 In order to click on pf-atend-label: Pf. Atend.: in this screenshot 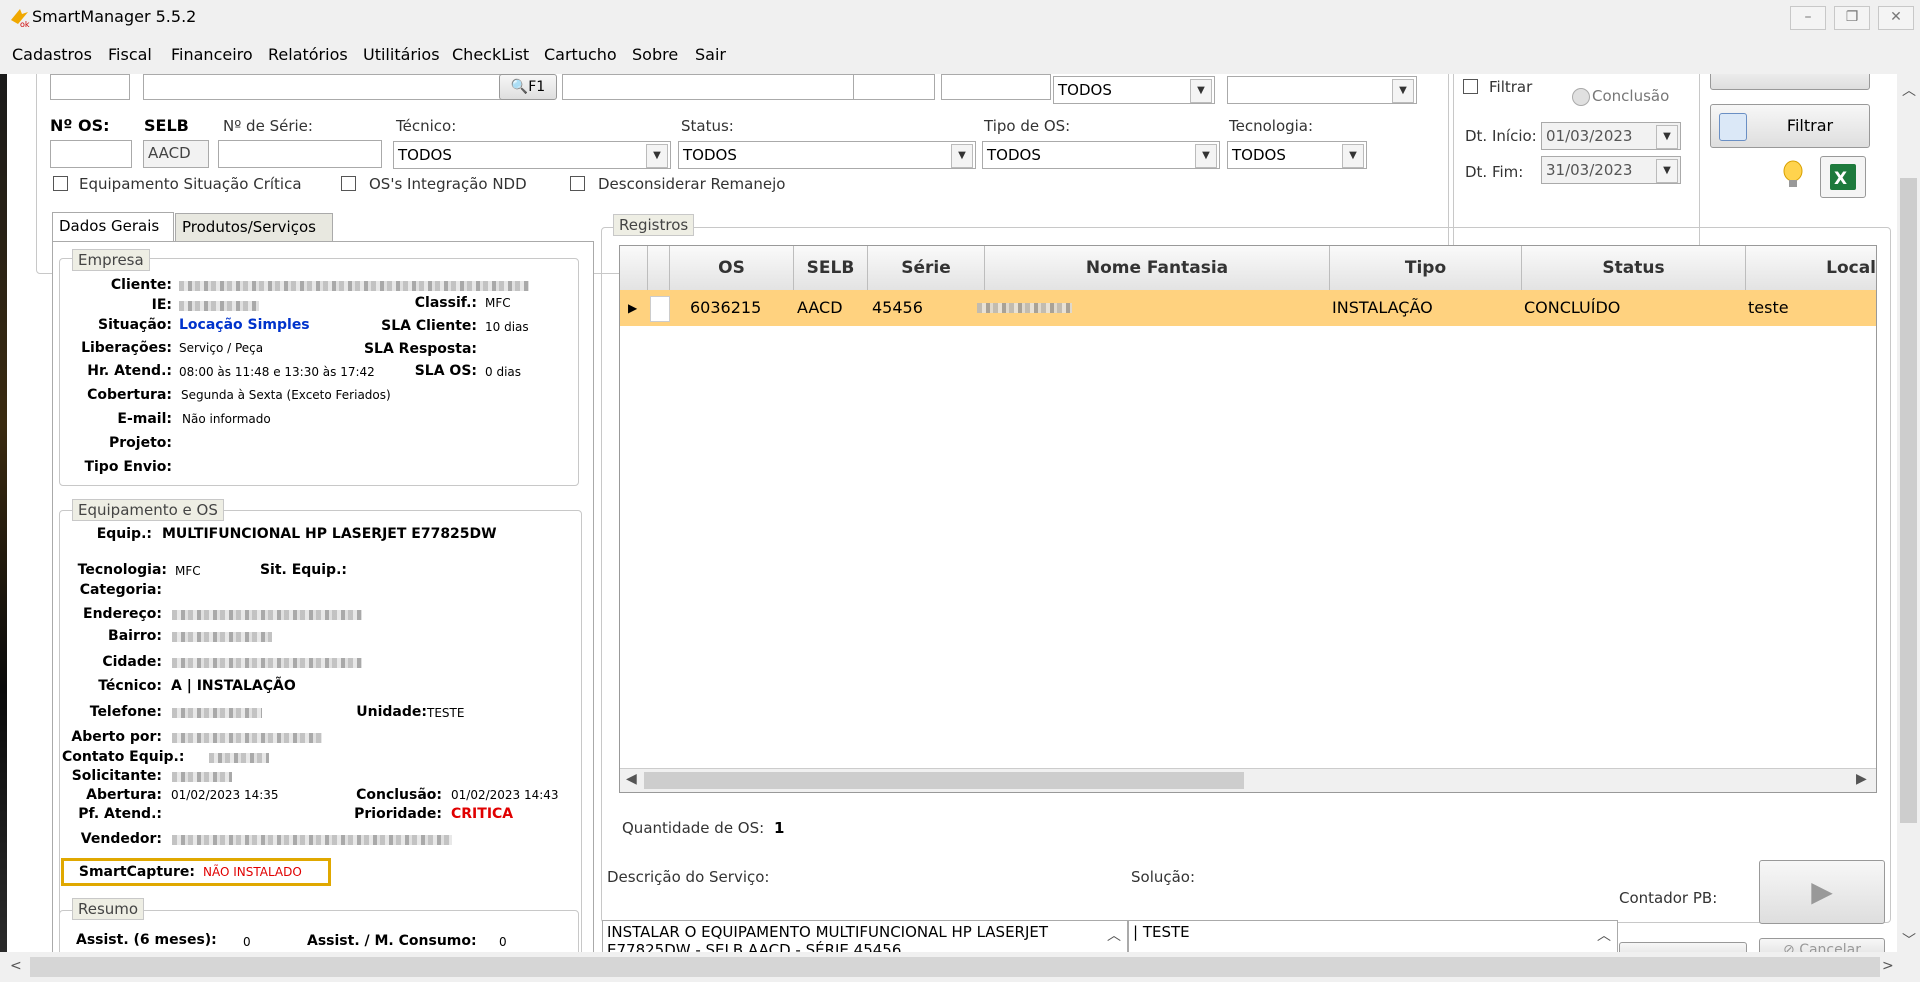, I will do `click(120, 814)`.